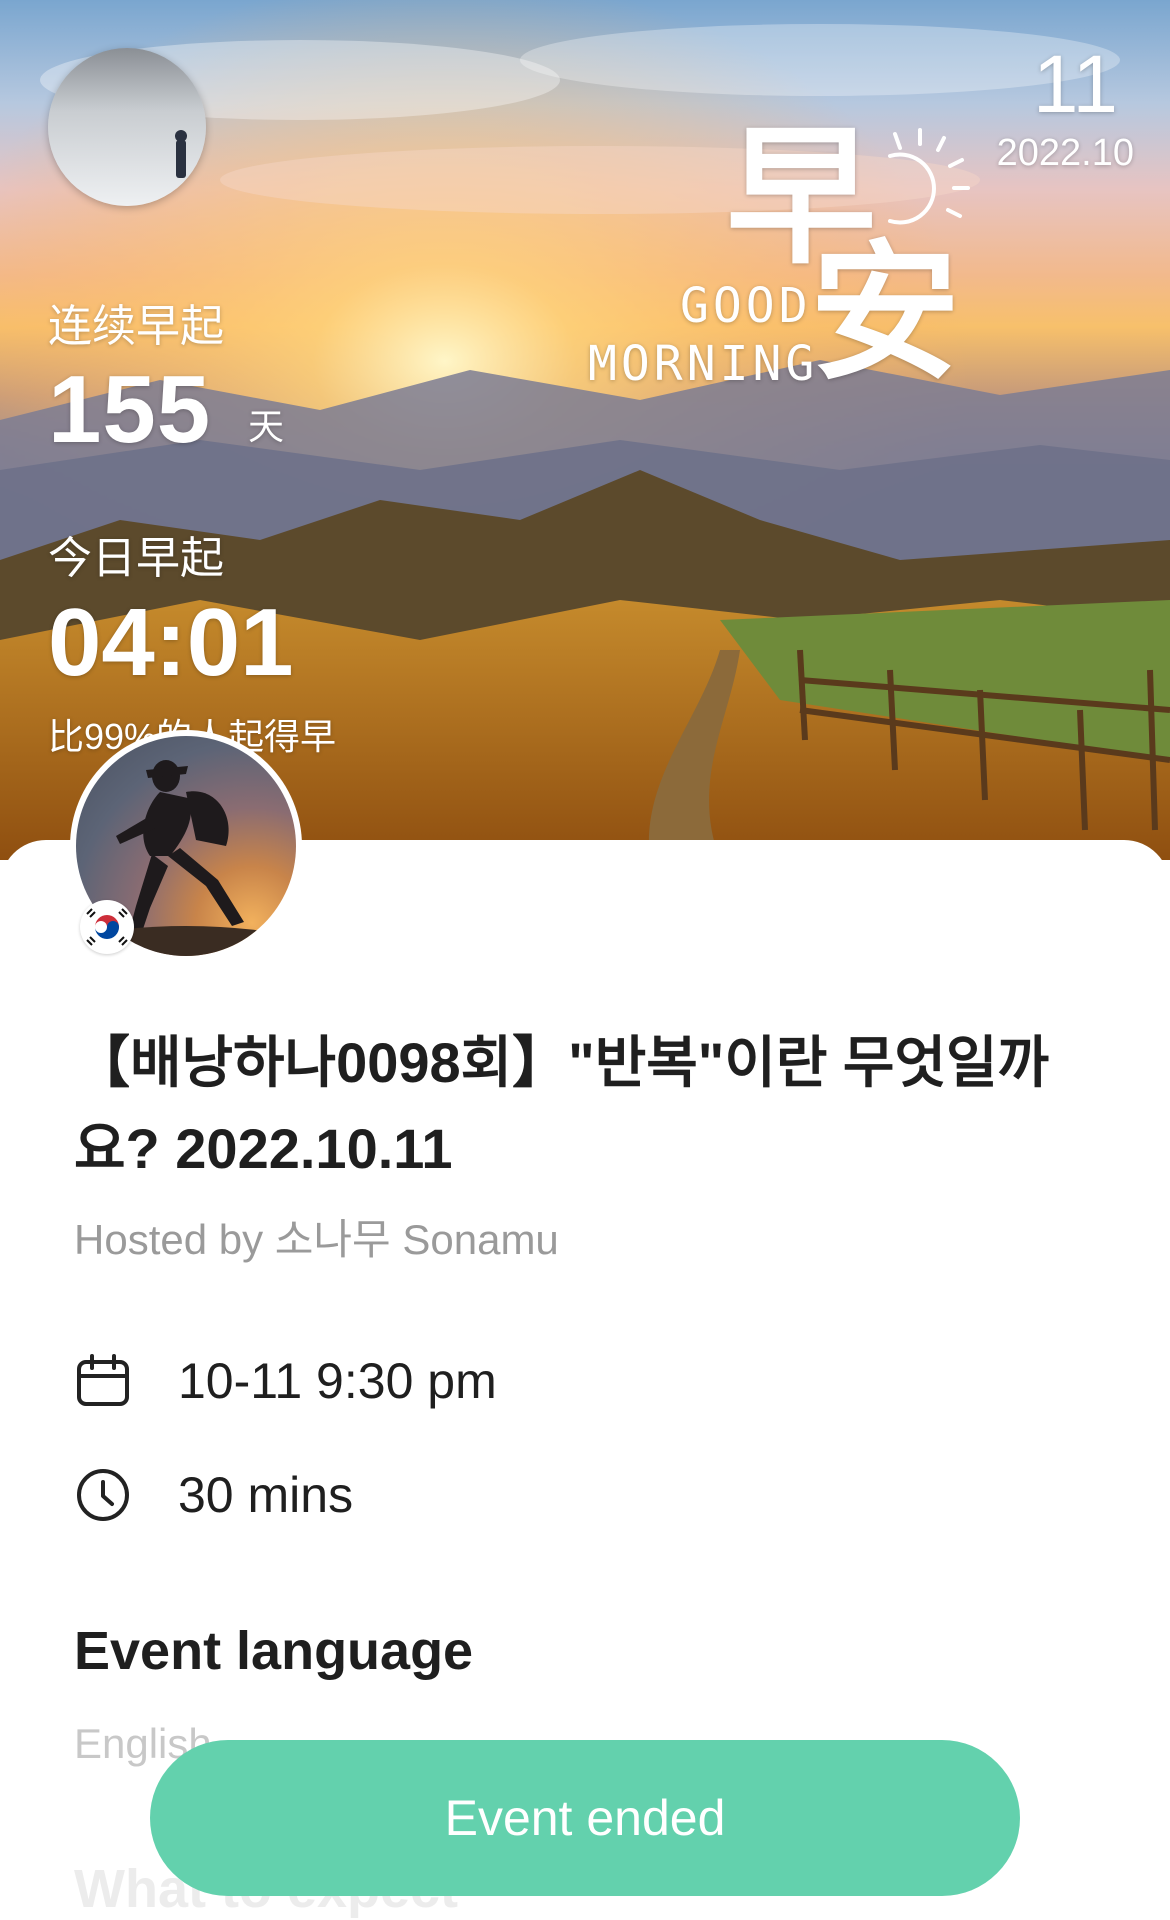  What do you see at coordinates (316, 1236) in the screenshot?
I see `hosted-by: Hosted by 소나무 Sonamu` at bounding box center [316, 1236].